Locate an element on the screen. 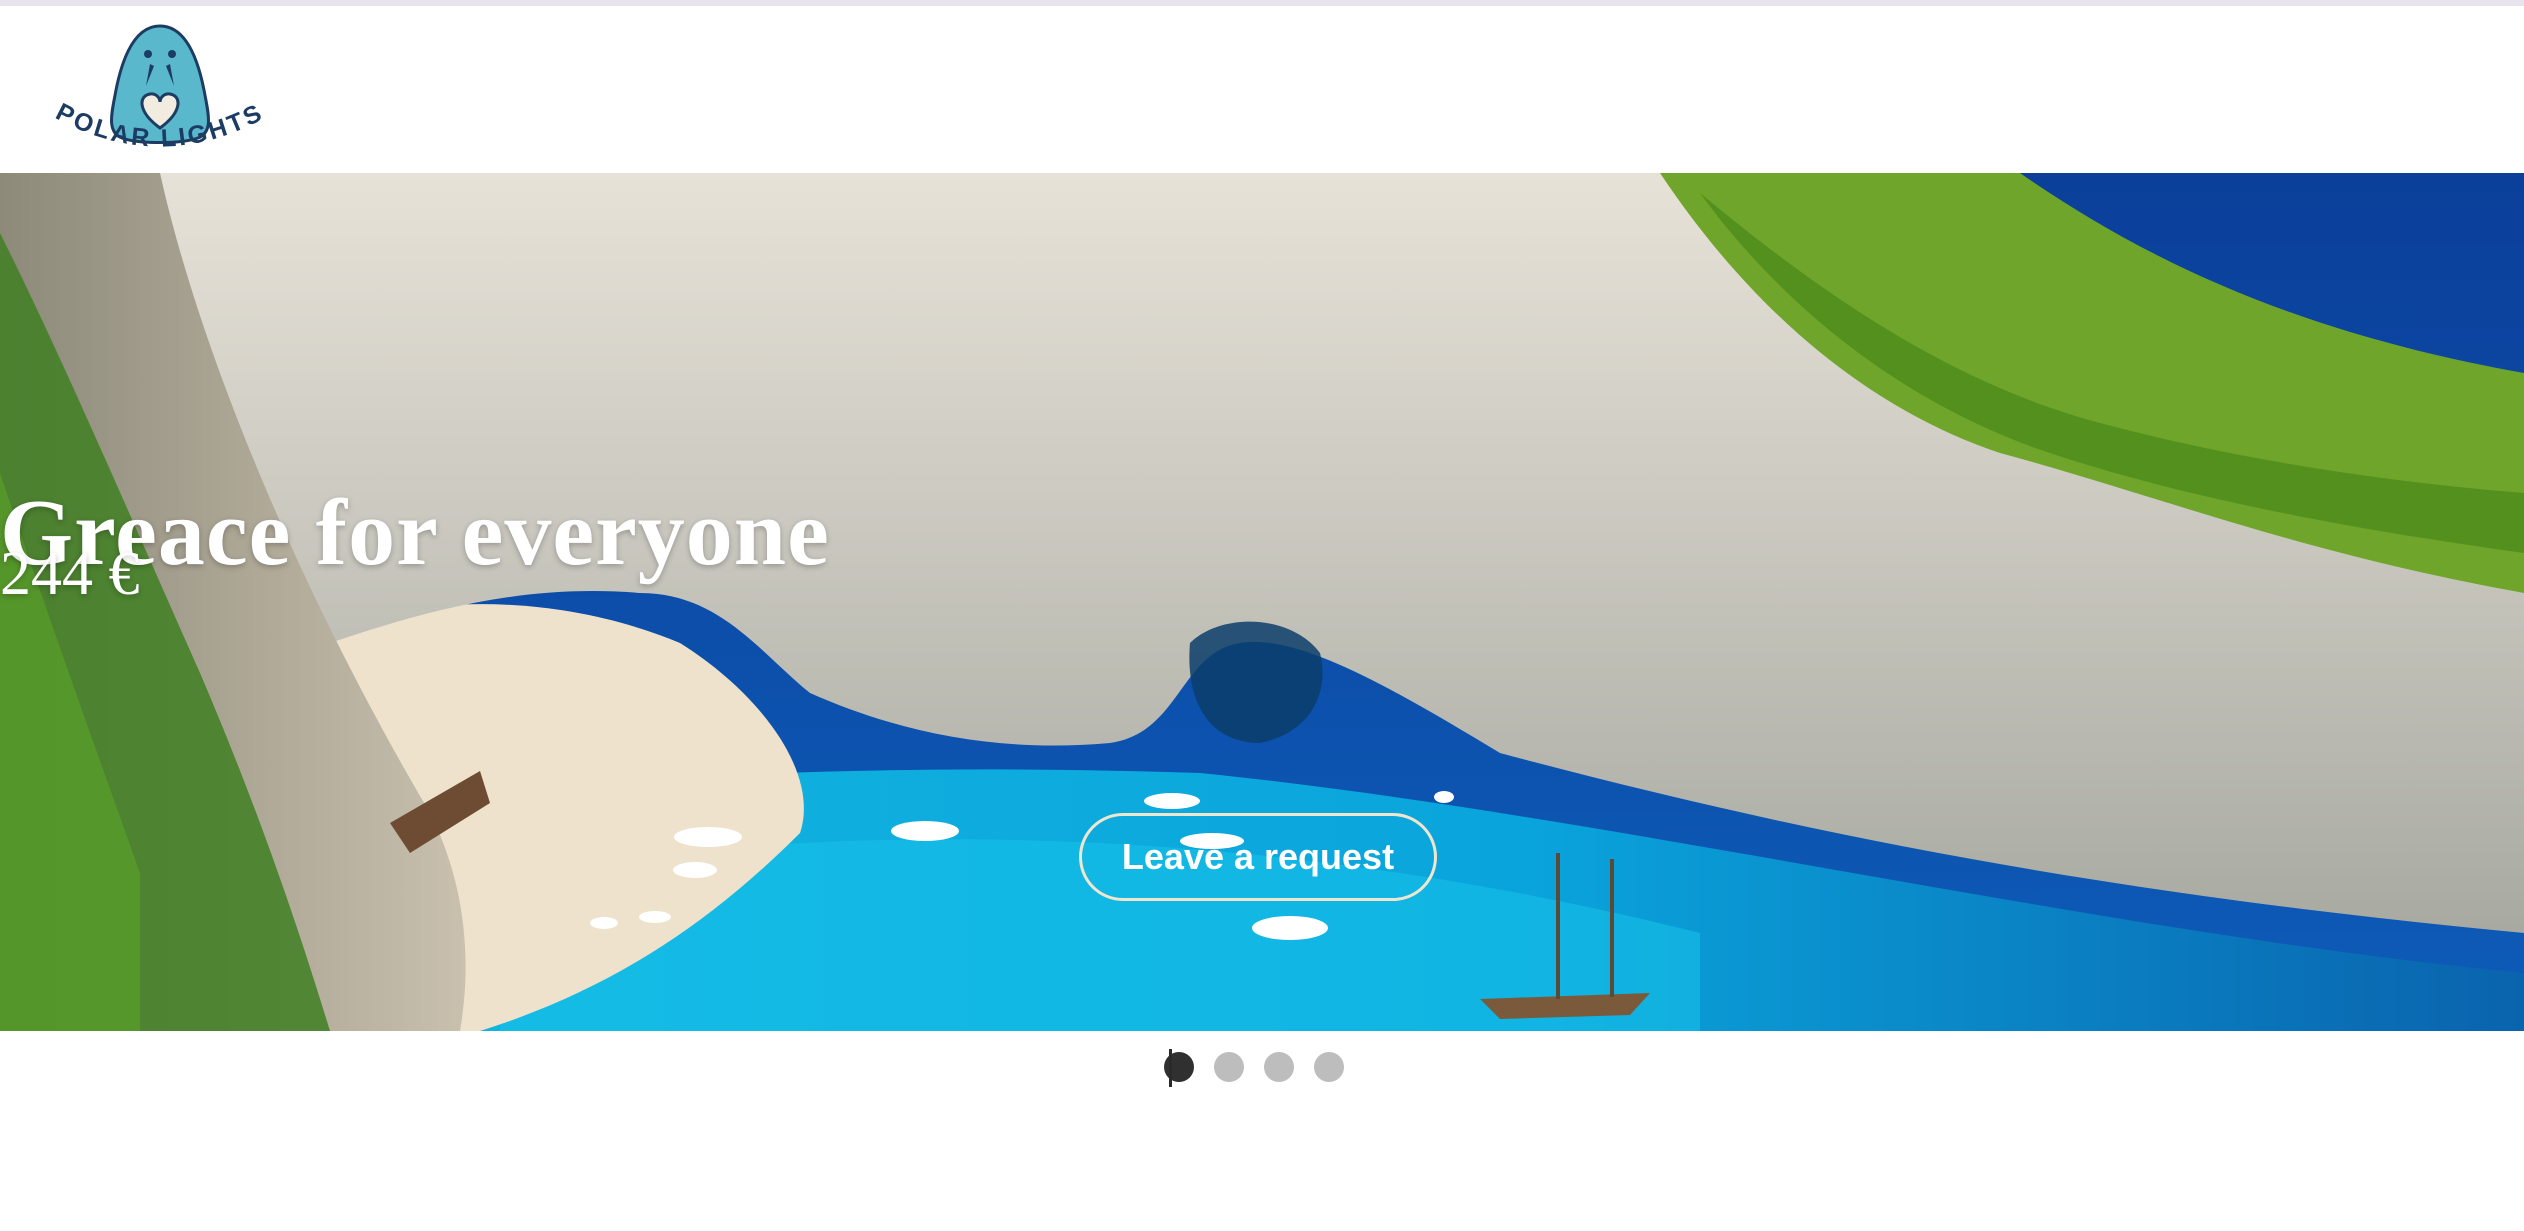  text-cursor is located at coordinates (1170, 1068).